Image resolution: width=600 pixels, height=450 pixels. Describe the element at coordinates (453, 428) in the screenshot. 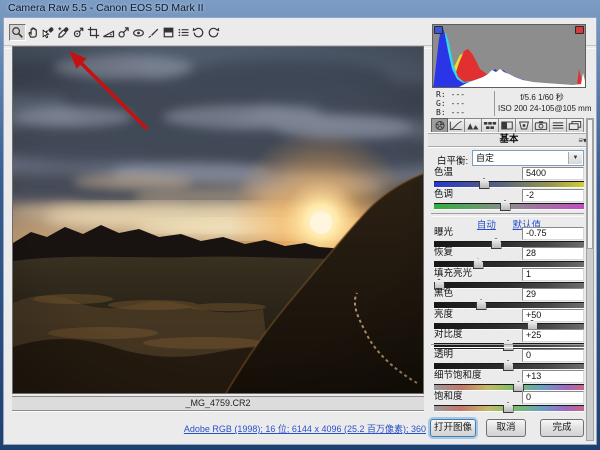

I see `open-image-button: 打开图像` at that location.